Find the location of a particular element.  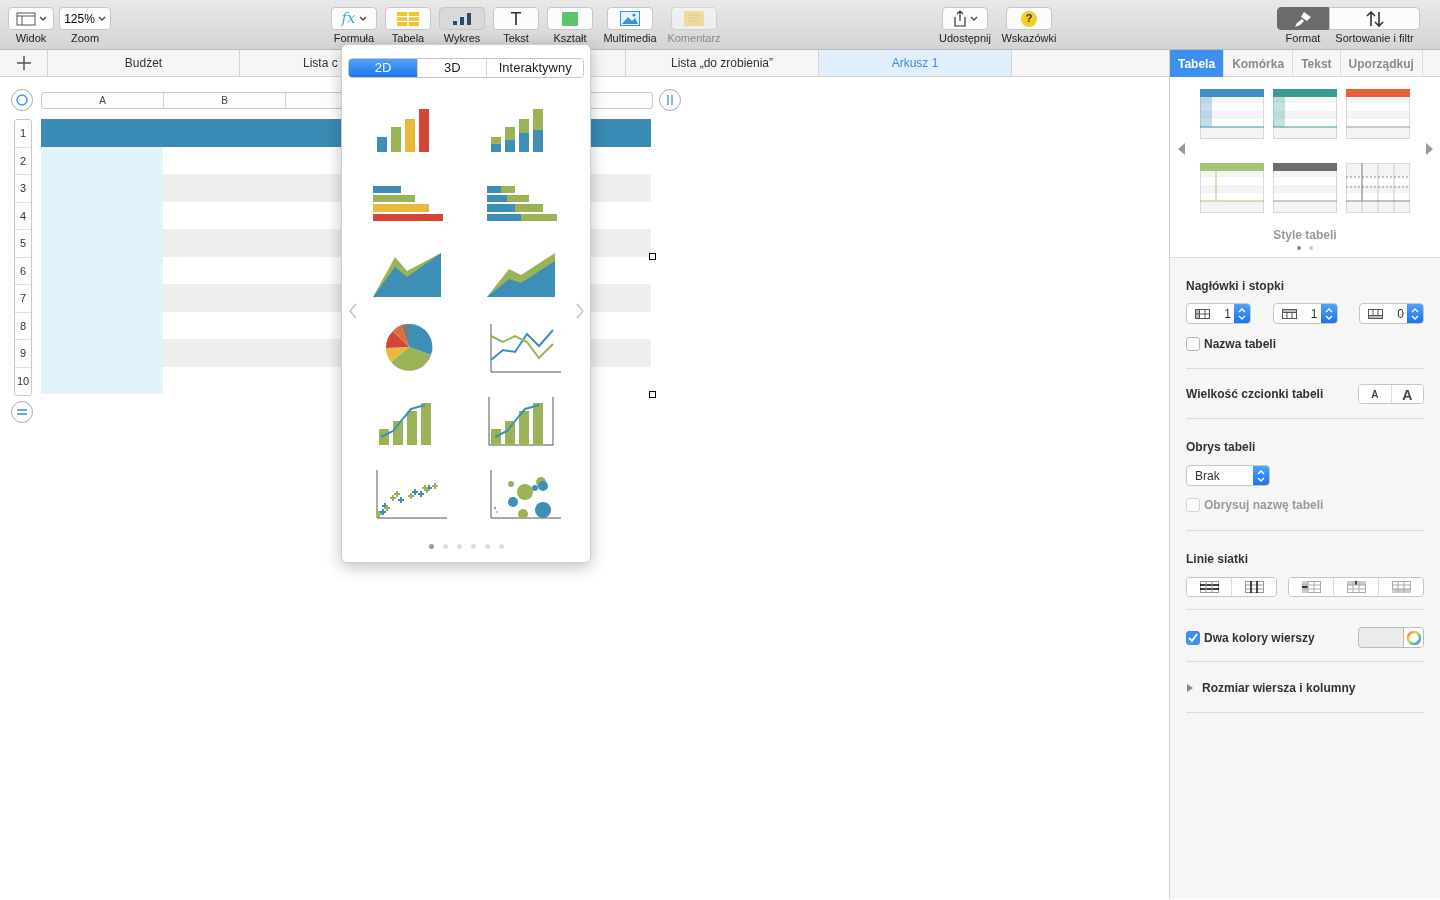

sort-arrows-icon is located at coordinates (1374, 18).